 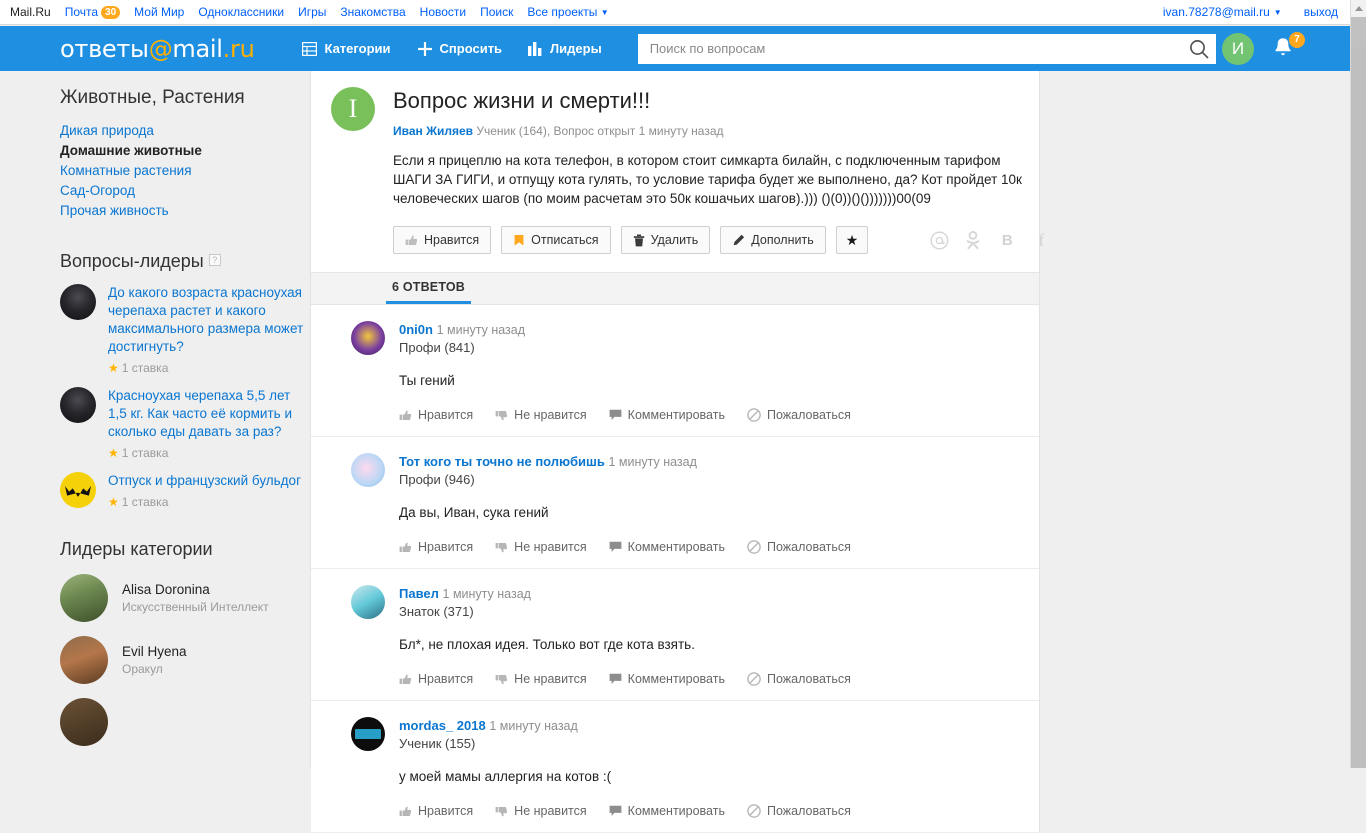 I want to click on top-bar-link-label: Мой Мир, so click(x=159, y=12).